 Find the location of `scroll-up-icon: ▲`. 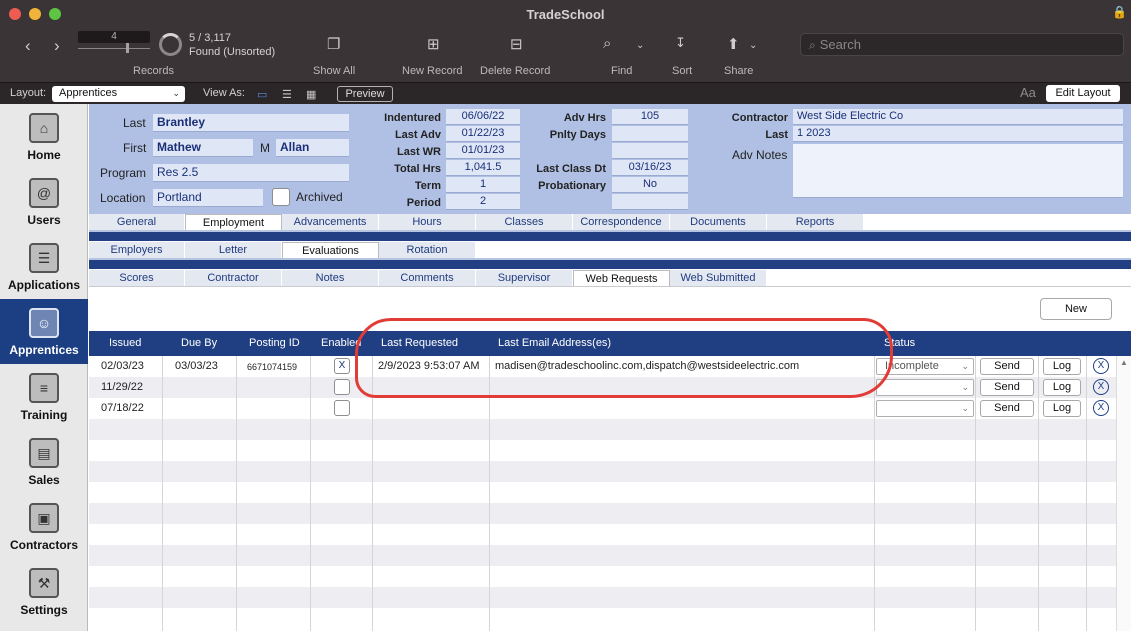

scroll-up-icon: ▲ is located at coordinates (1124, 362).